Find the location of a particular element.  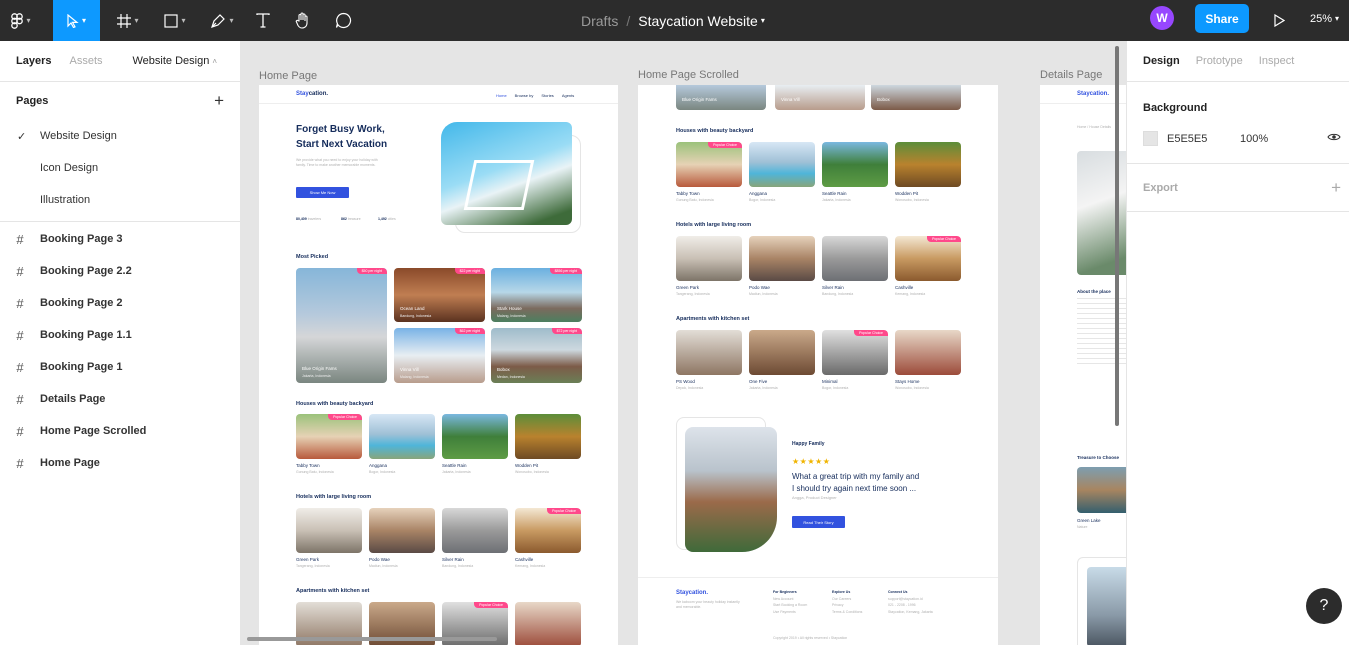

card-title: Ocean Land is located at coordinates (412, 308).